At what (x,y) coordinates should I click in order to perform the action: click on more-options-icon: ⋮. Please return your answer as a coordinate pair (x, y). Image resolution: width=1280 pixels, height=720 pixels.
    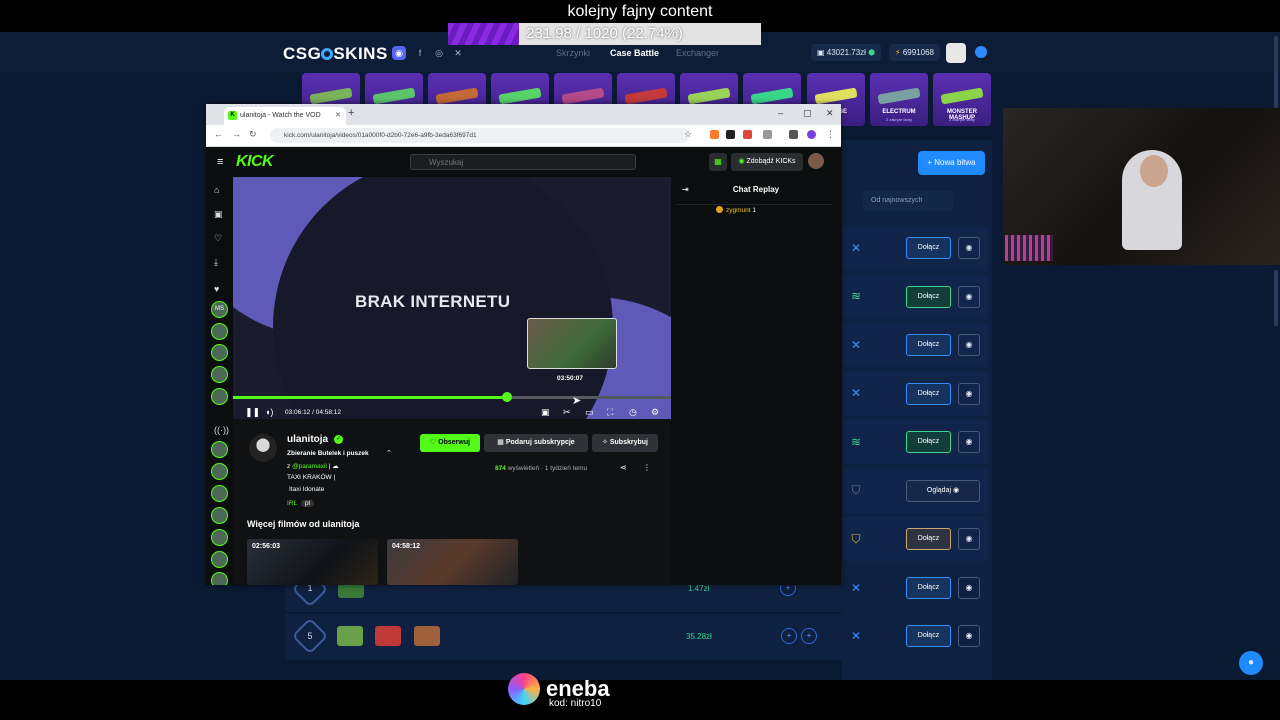
    Looking at the image, I should click on (647, 467).